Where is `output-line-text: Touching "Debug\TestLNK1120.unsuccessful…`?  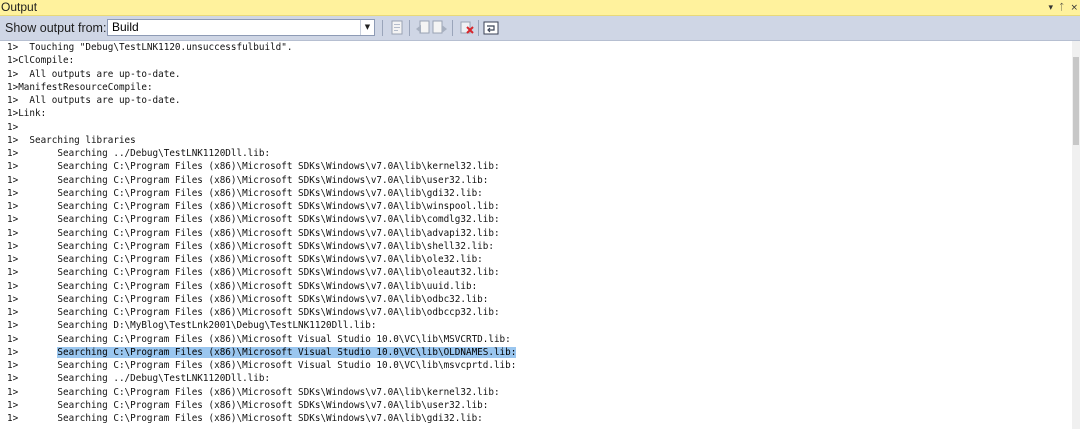 output-line-text: Touching "Debug\TestLNK1120.unsuccessful… is located at coordinates (161, 47).